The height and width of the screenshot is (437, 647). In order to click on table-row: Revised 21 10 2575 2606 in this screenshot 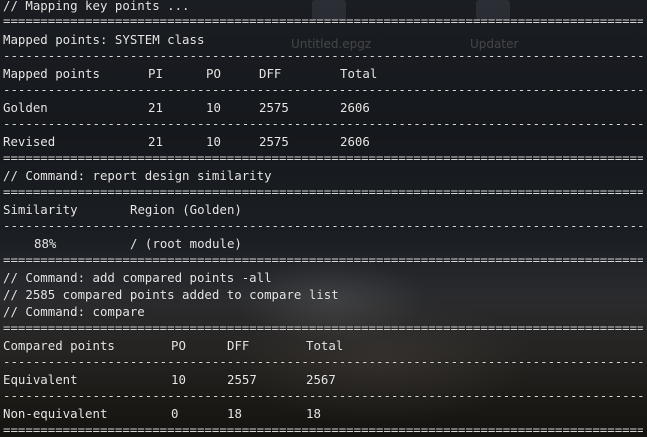, I will do `click(323, 142)`.